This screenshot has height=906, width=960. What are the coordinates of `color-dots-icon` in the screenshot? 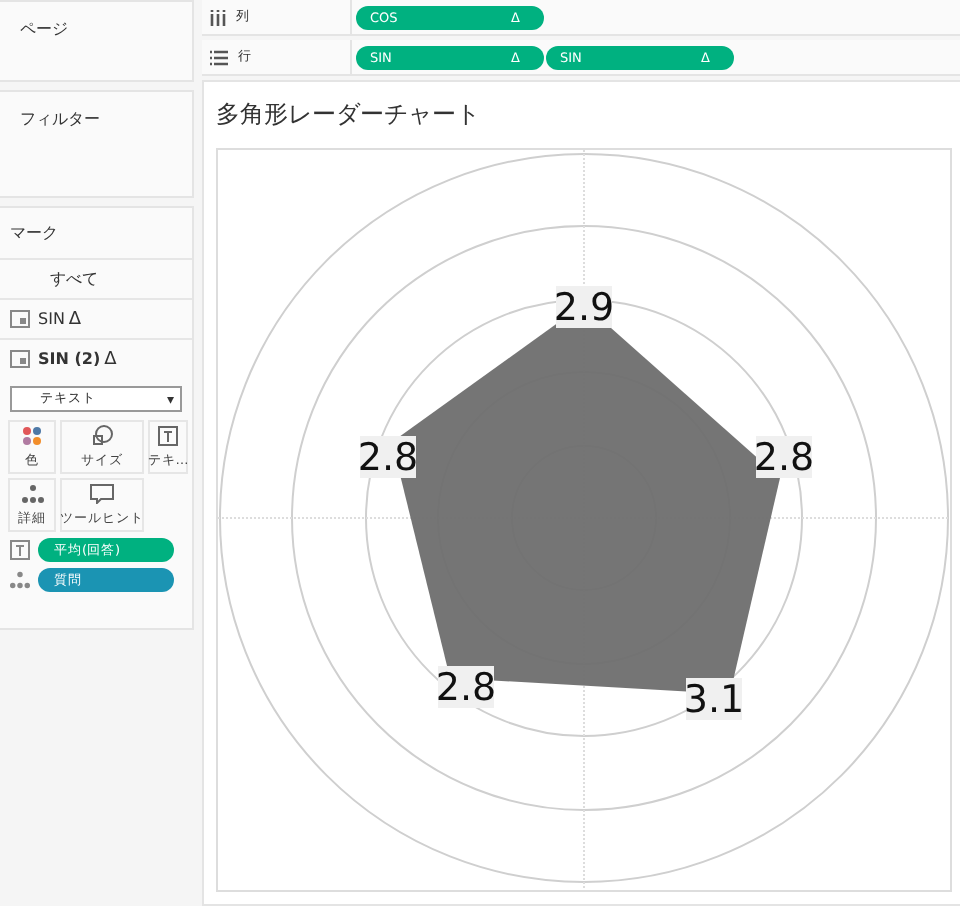 It's located at (32, 435).